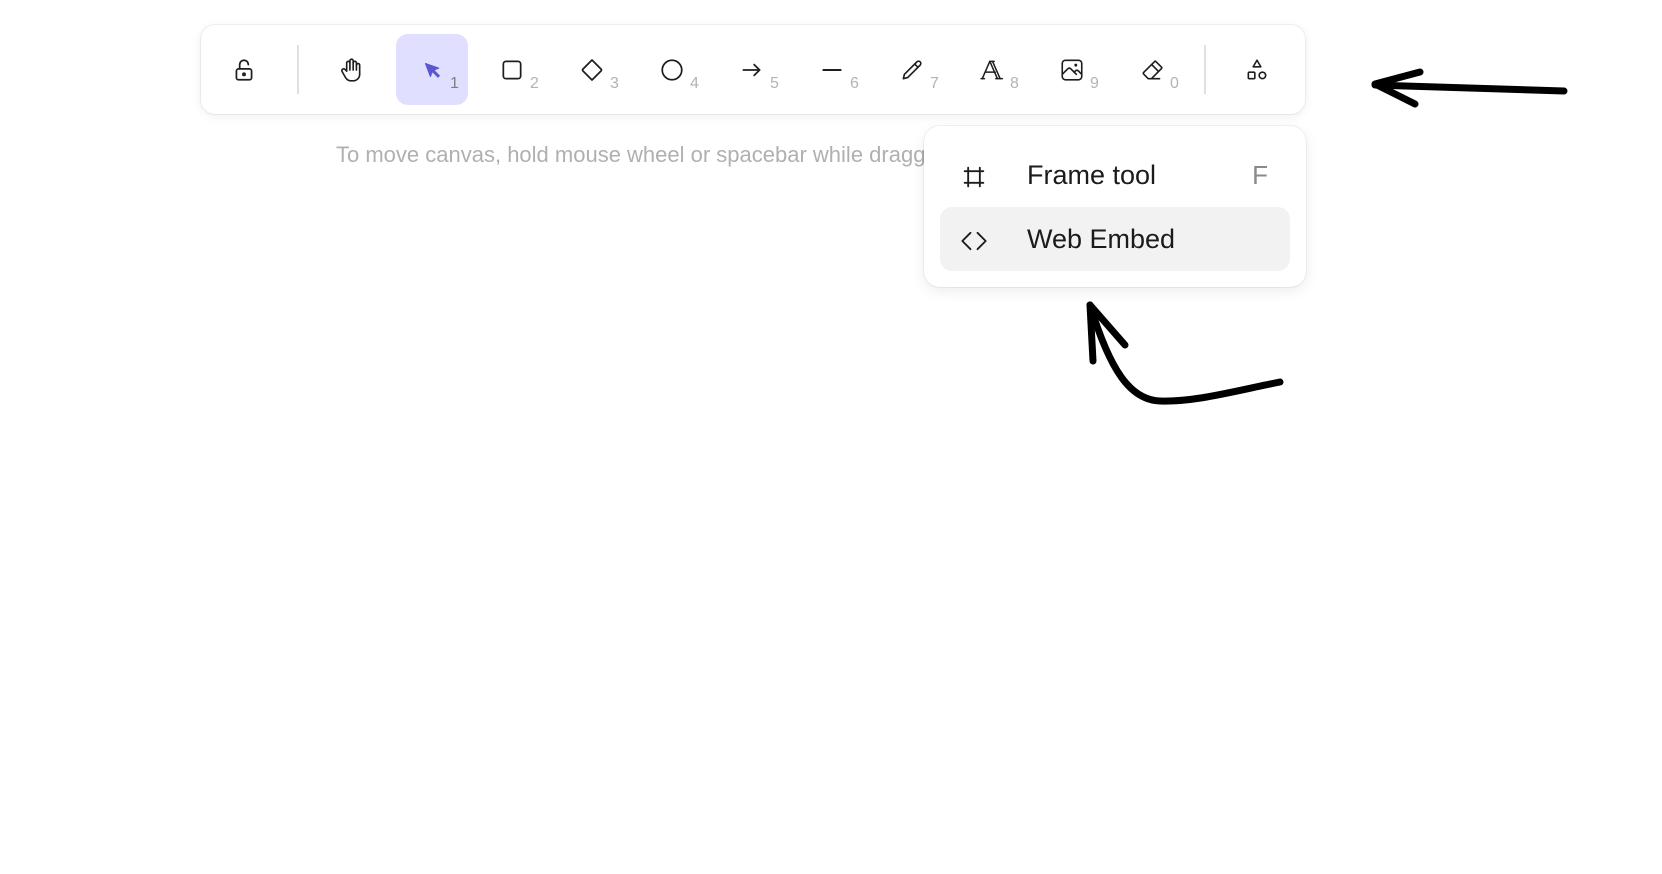 This screenshot has height=874, width=1662. What do you see at coordinates (614, 83) in the screenshot?
I see `shortcut-key: 3` at bounding box center [614, 83].